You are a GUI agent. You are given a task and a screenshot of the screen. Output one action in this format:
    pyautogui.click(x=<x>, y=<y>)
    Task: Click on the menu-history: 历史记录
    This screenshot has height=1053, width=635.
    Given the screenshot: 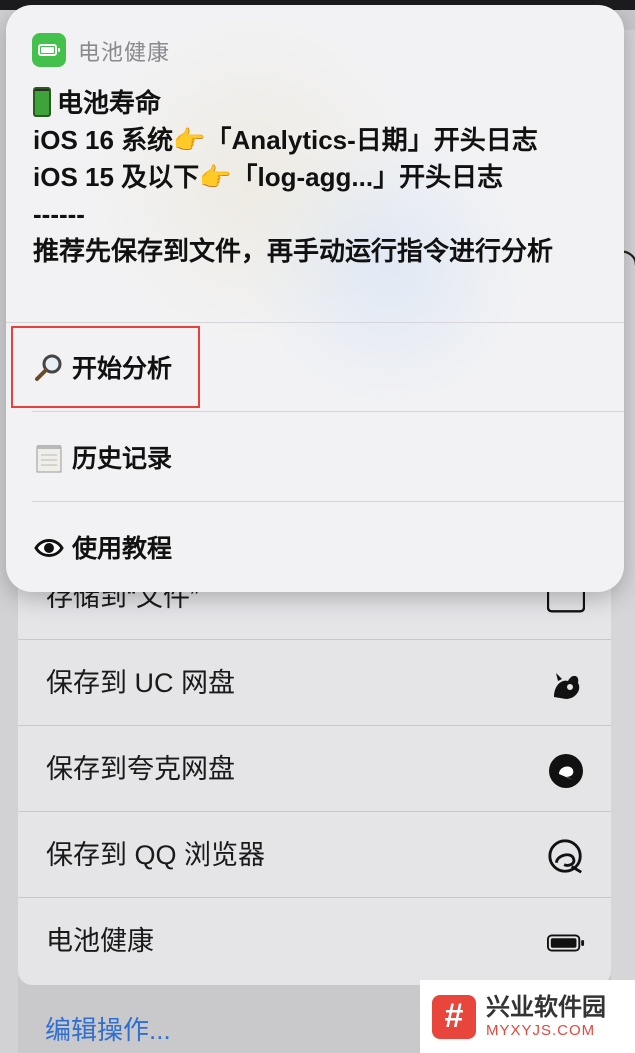 What is the action you would take?
    pyautogui.click(x=315, y=459)
    